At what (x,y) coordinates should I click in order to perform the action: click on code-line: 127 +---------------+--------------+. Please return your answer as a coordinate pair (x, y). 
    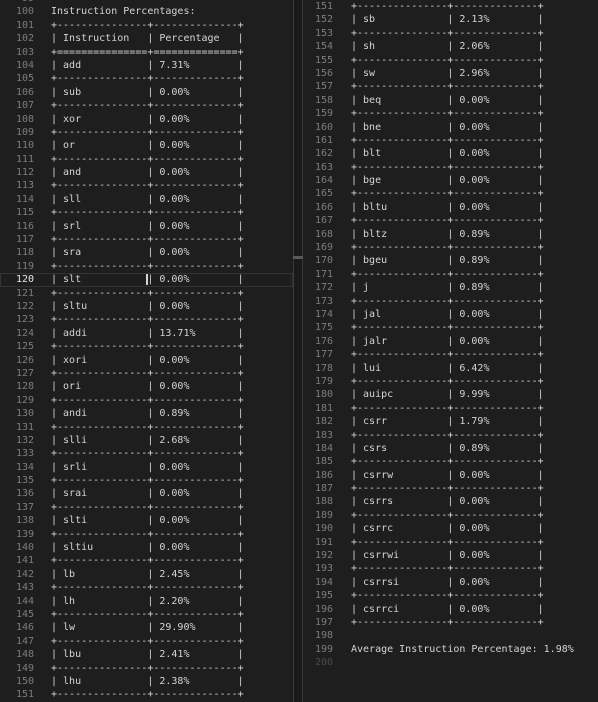
    Looking at the image, I should click on (146, 373).